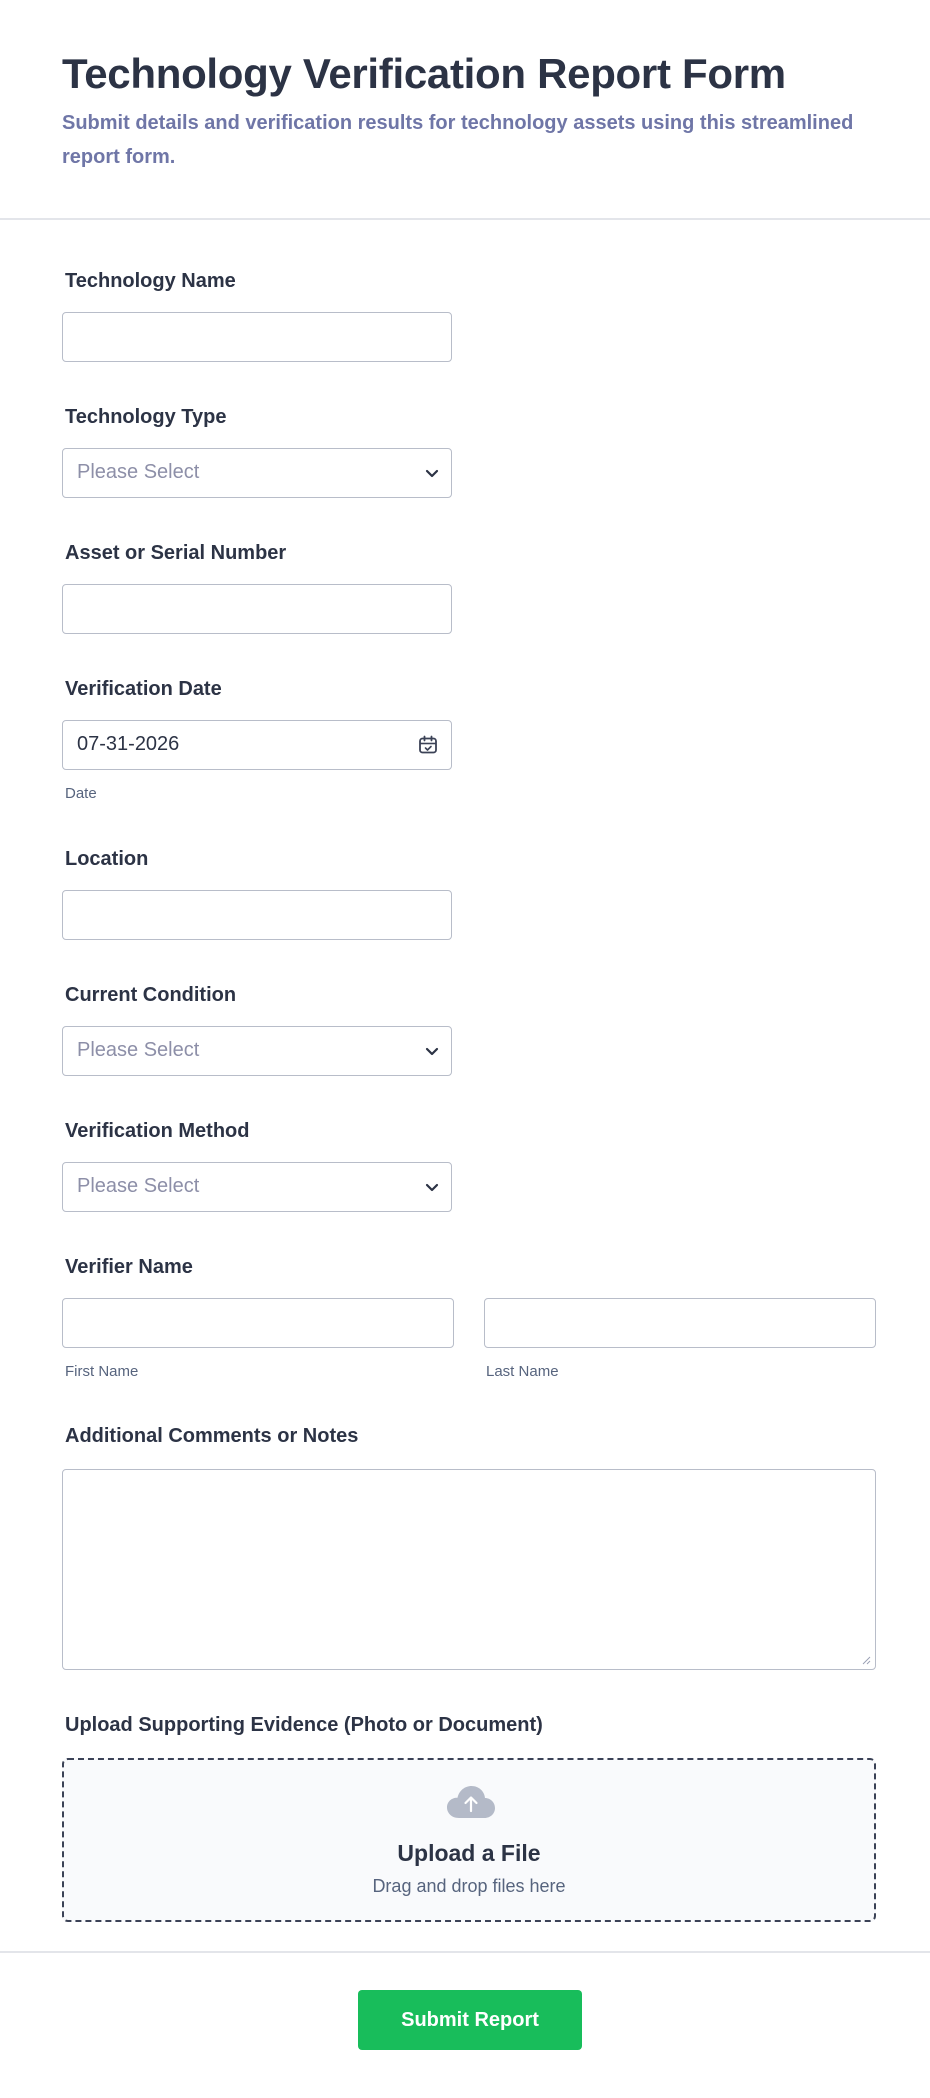 The width and height of the screenshot is (930, 2098). Describe the element at coordinates (257, 337) in the screenshot. I see `technology-name-input` at that location.